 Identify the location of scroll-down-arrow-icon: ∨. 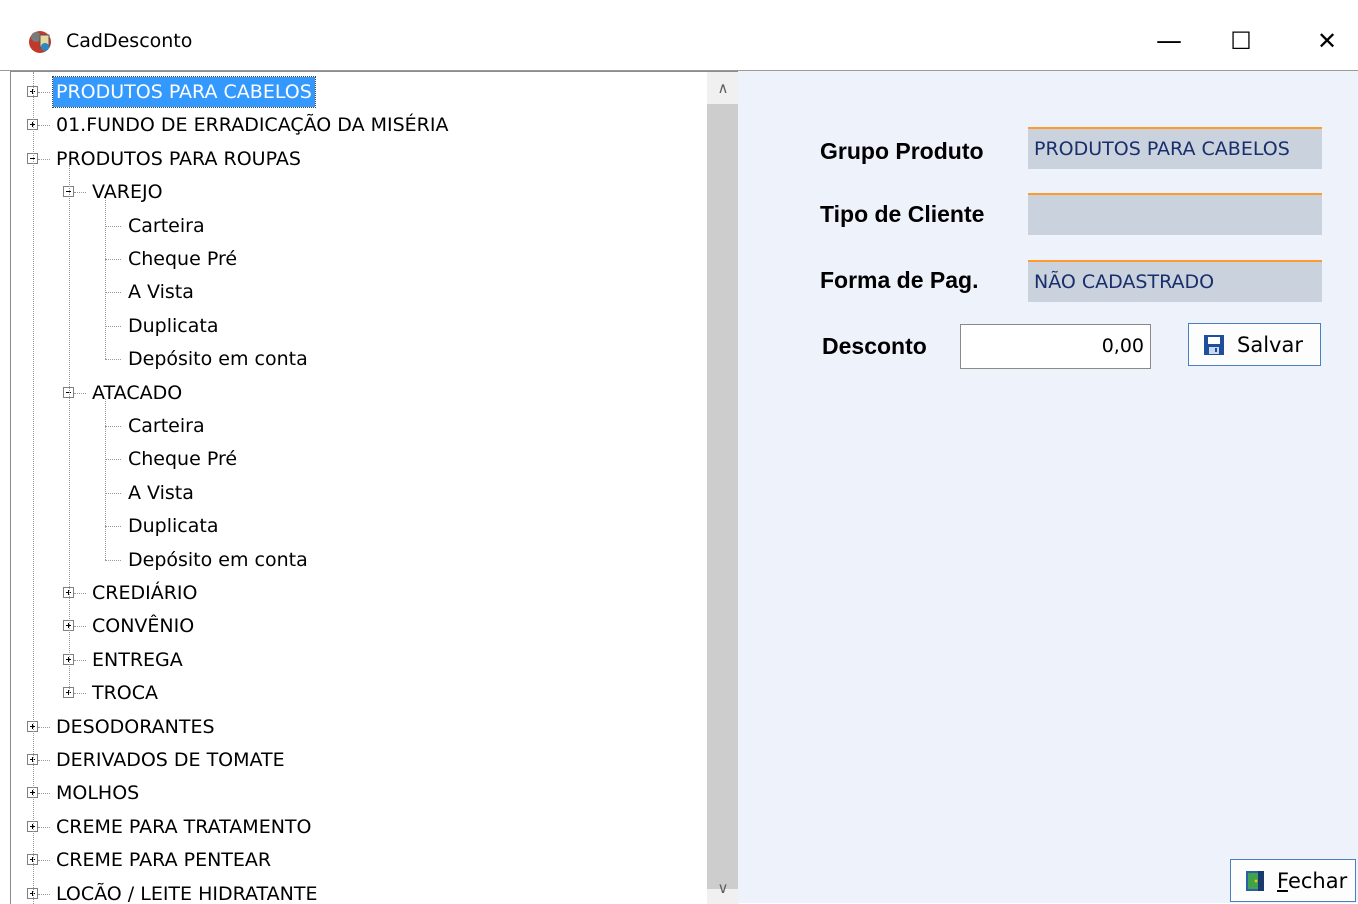
(723, 888).